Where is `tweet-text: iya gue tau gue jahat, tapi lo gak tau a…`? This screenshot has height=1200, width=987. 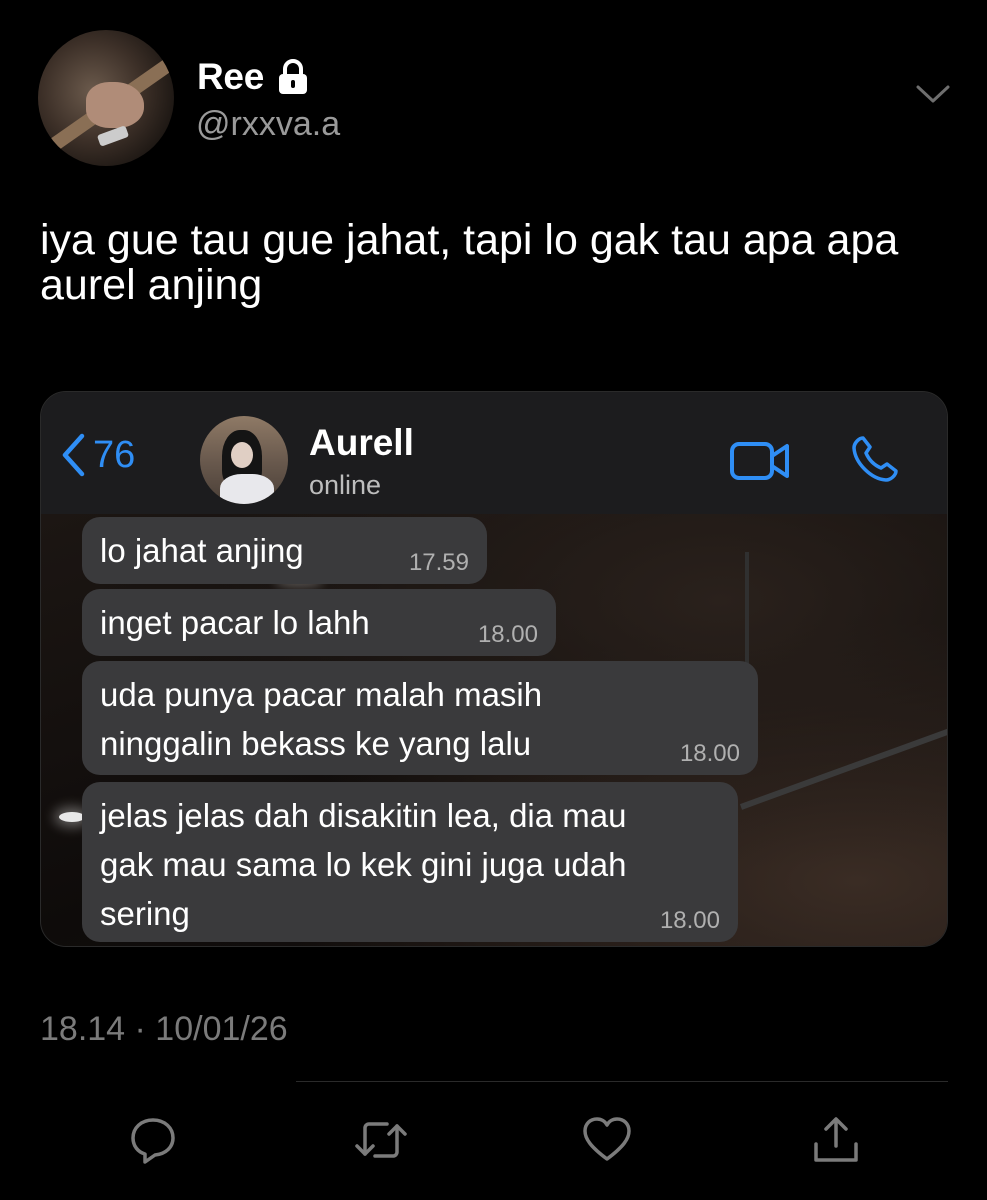
tweet-text: iya gue tau gue jahat, tapi lo gak tau a… is located at coordinates (469, 262).